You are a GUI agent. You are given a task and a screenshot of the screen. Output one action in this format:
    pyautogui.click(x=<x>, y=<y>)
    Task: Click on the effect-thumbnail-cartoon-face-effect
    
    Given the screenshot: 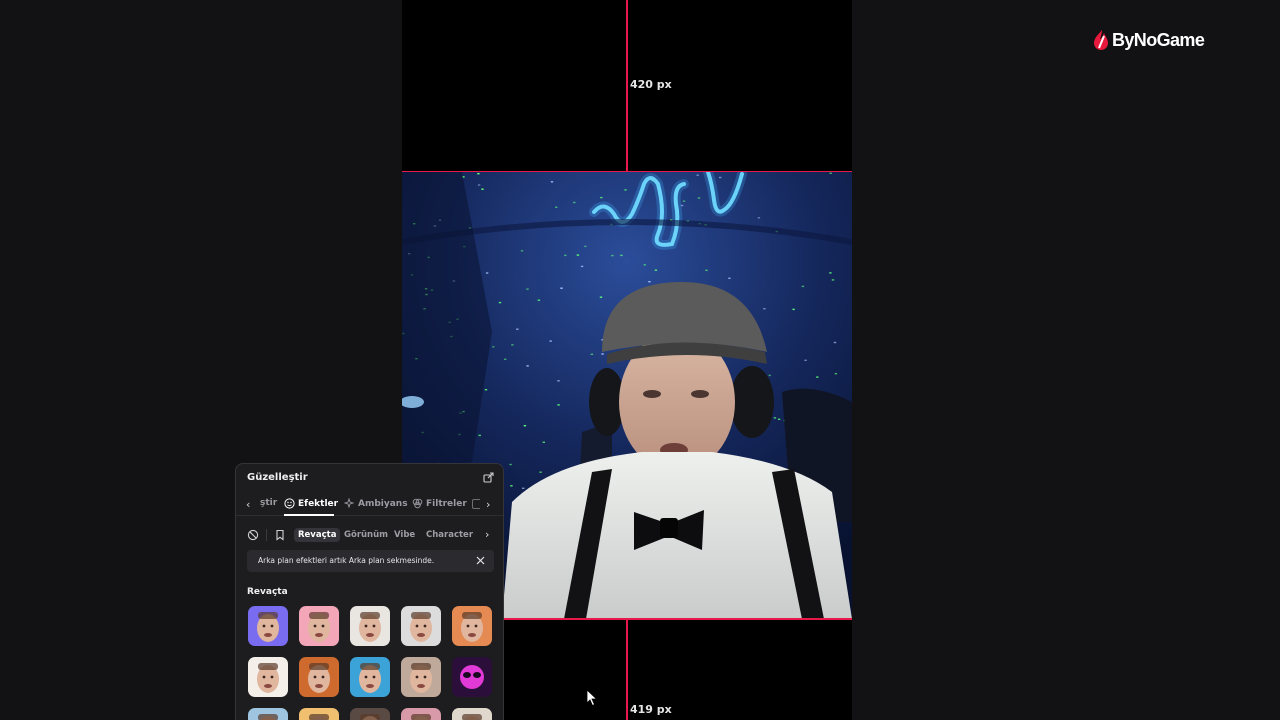 What is the action you would take?
    pyautogui.click(x=370, y=626)
    